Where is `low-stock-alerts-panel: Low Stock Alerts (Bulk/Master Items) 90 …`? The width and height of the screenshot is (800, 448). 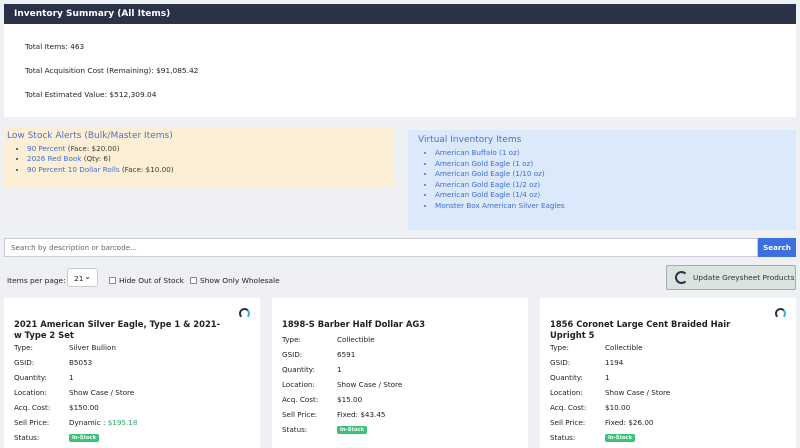
low-stock-alerts-panel: Low Stock Alerts (Bulk/Master Items) 90 … is located at coordinates (199, 158).